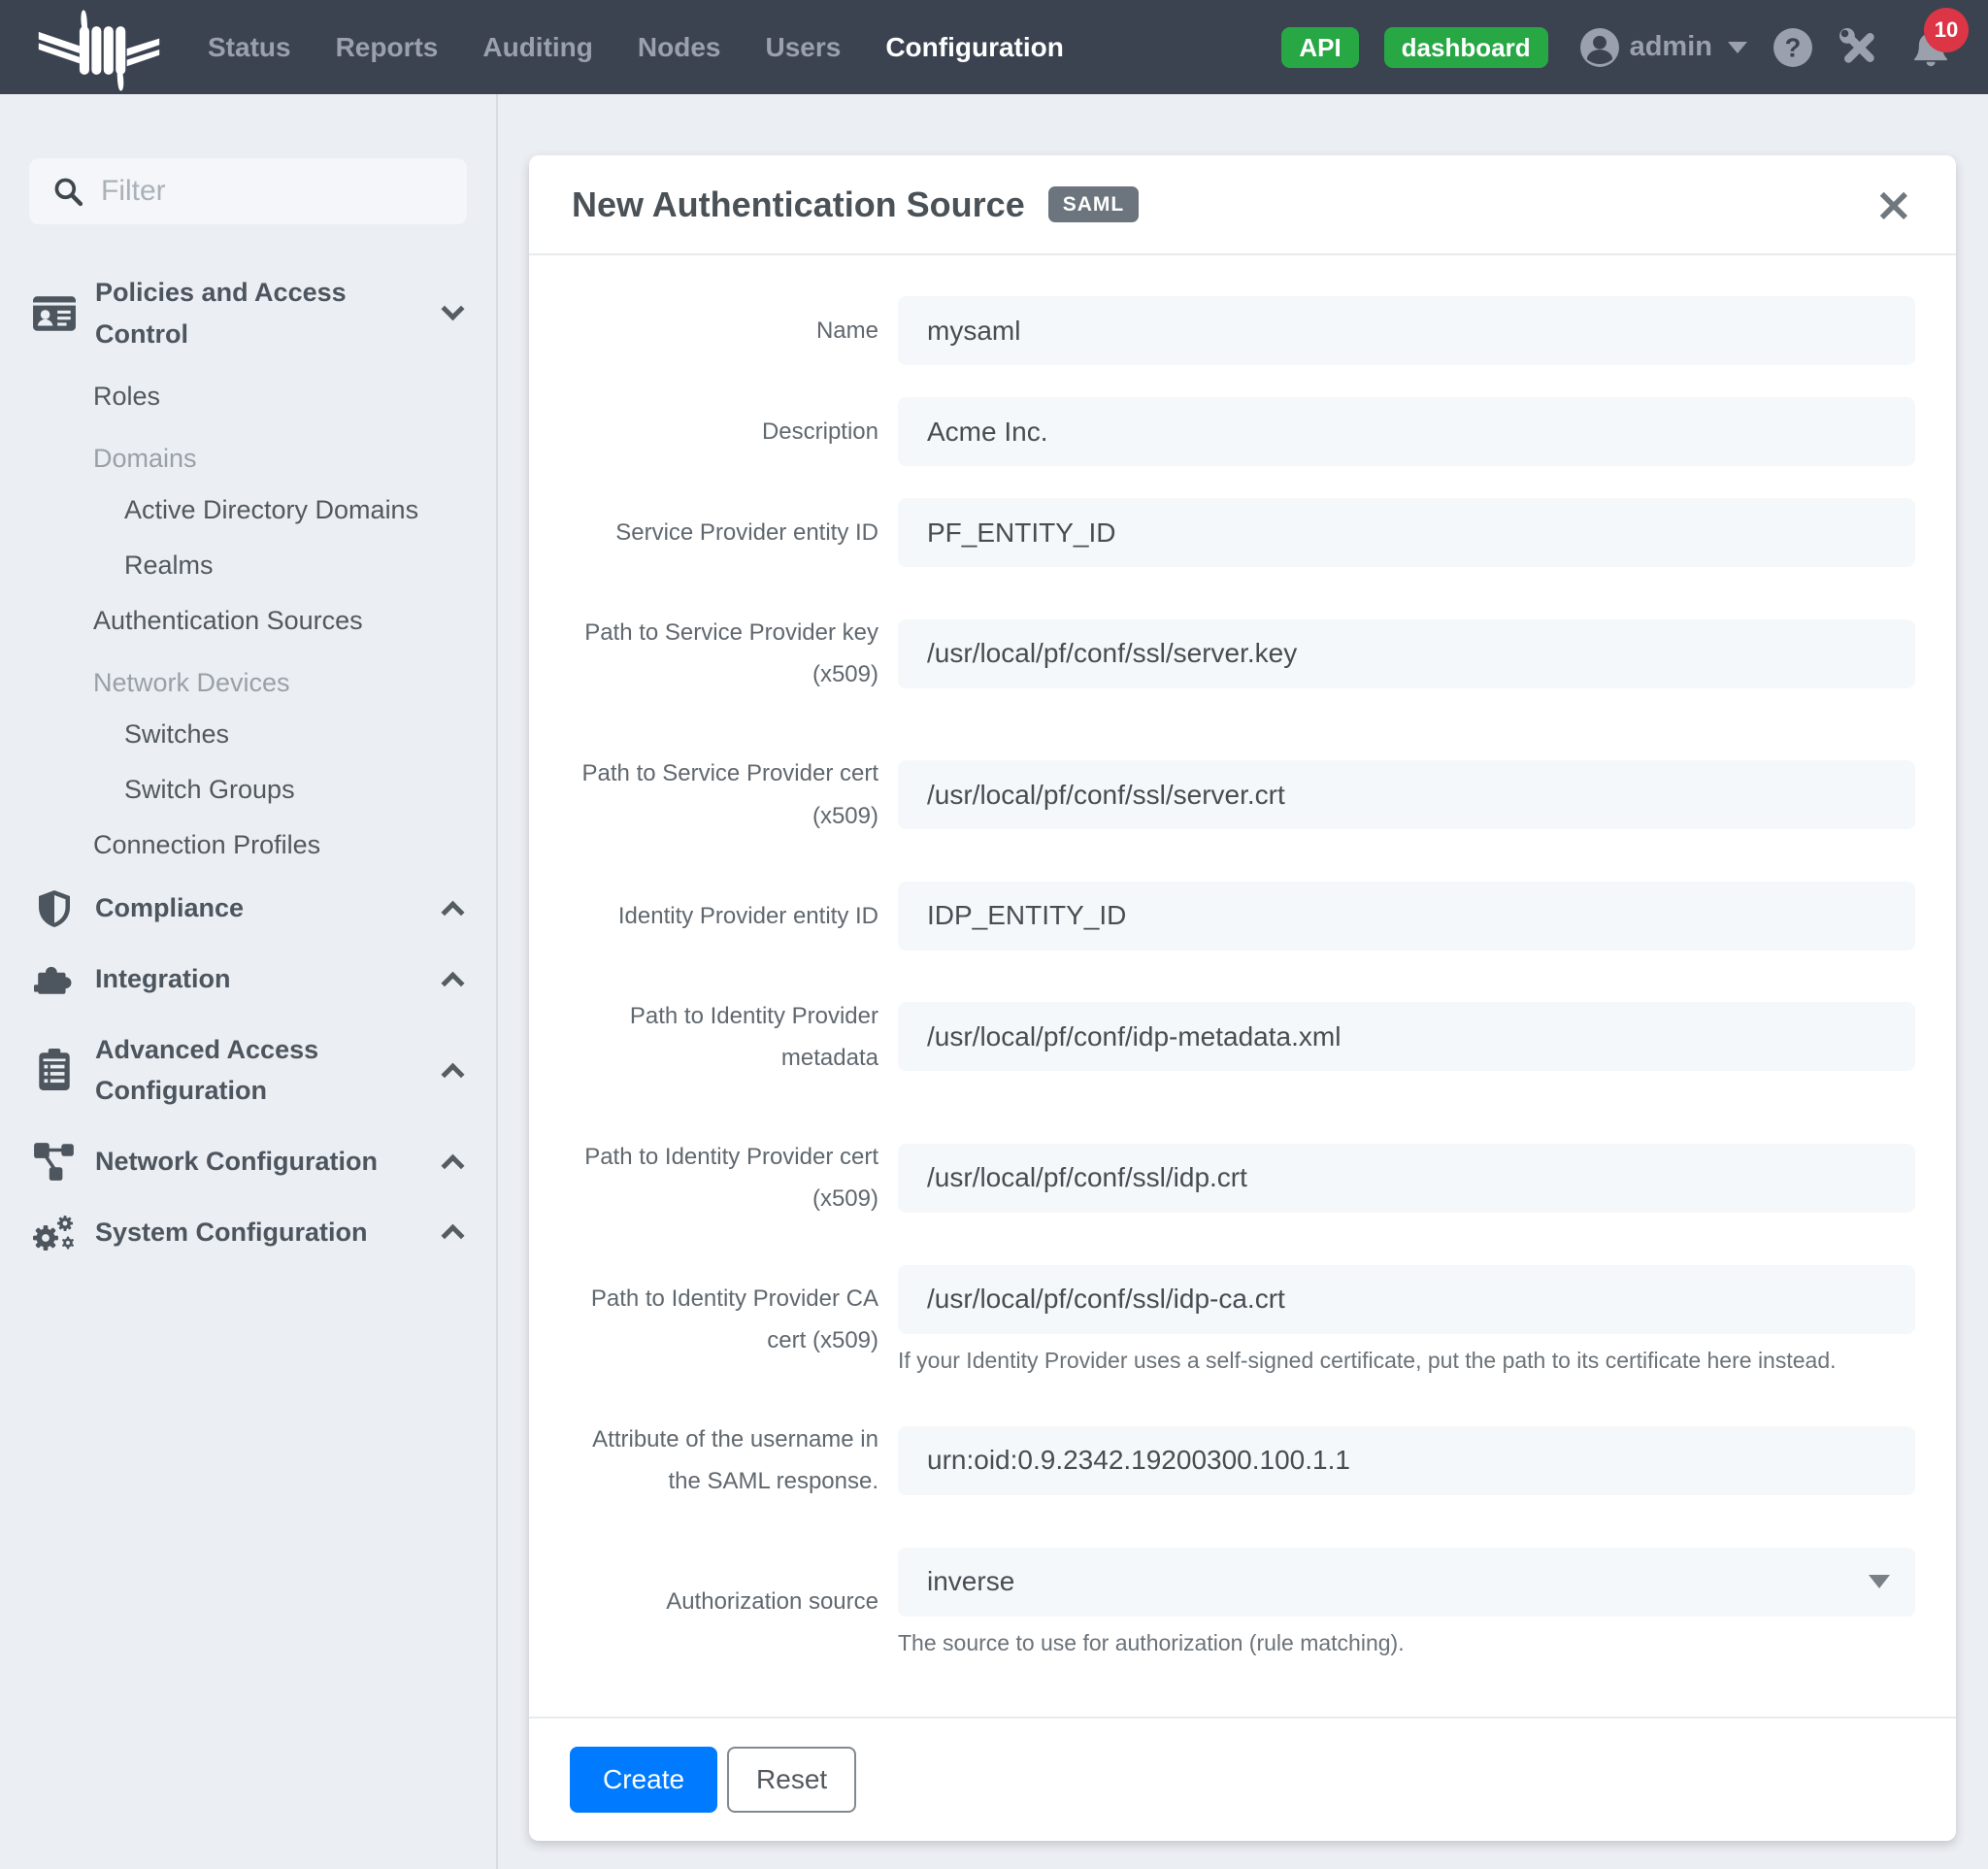 The image size is (1988, 1869). What do you see at coordinates (249, 48) in the screenshot?
I see `nav-item-status: Status` at bounding box center [249, 48].